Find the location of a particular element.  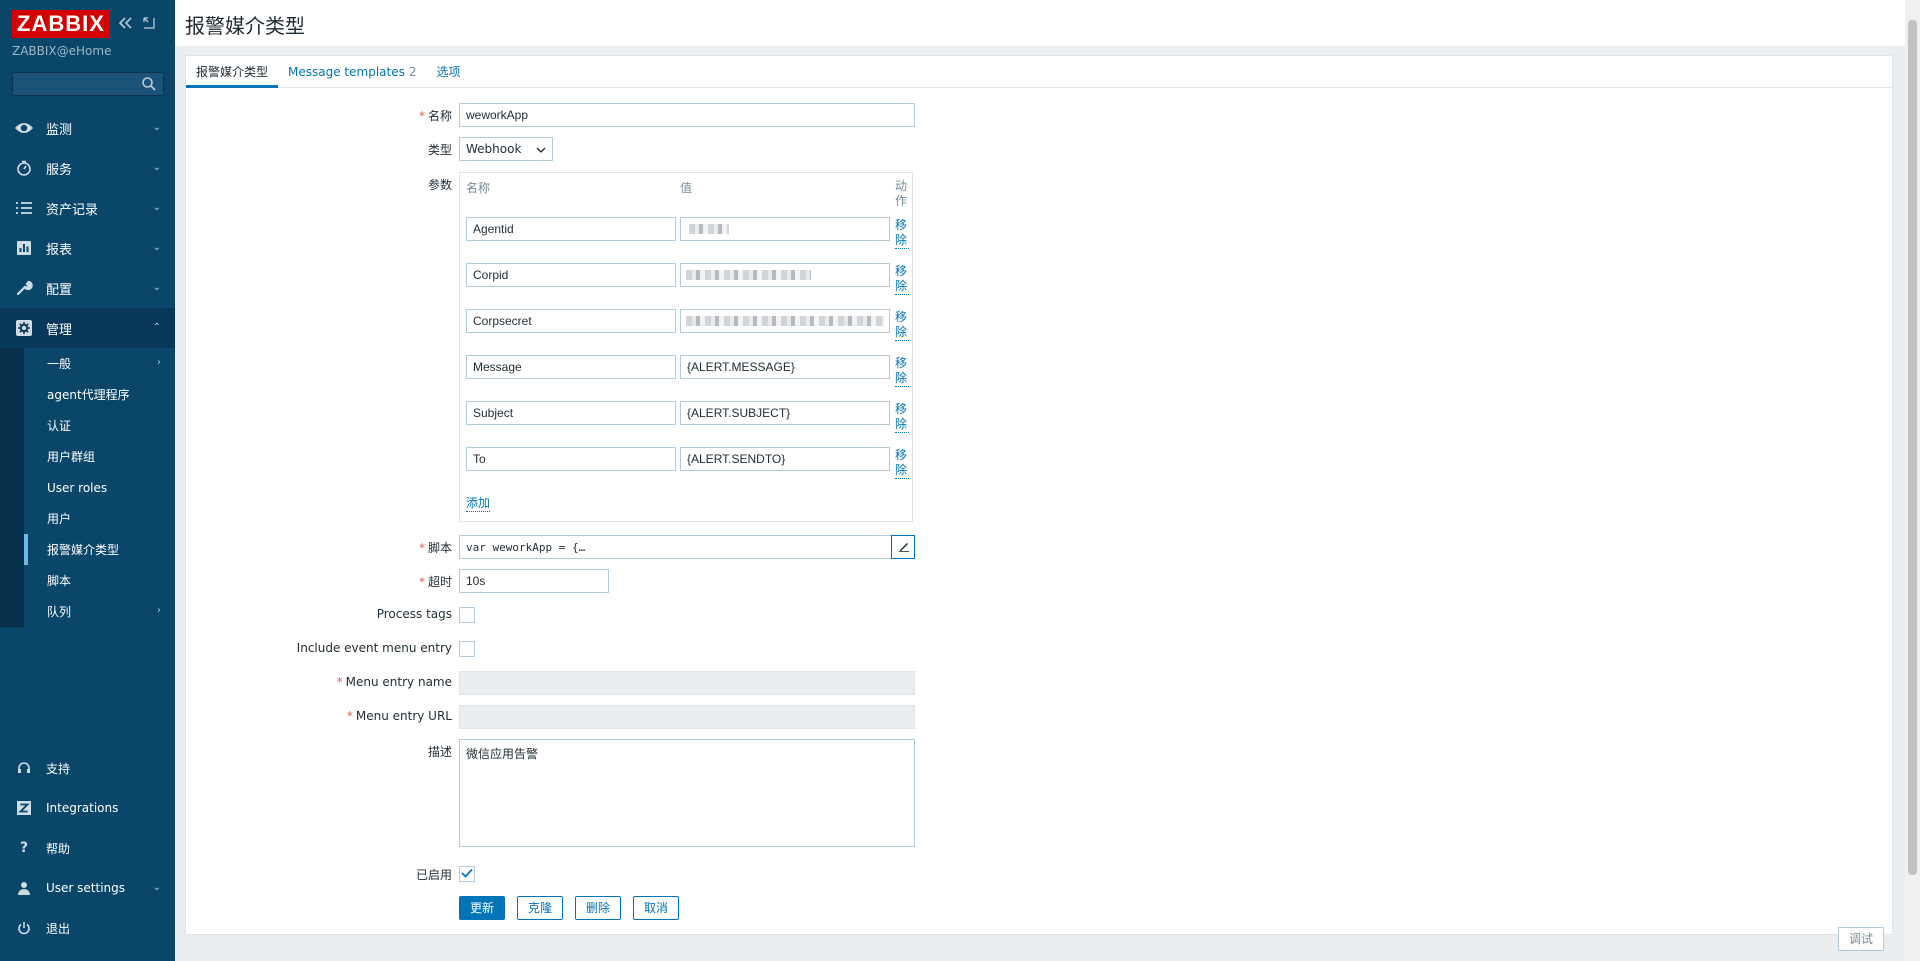

menu-item-reports: 报表 ⌄ is located at coordinates (87, 248).